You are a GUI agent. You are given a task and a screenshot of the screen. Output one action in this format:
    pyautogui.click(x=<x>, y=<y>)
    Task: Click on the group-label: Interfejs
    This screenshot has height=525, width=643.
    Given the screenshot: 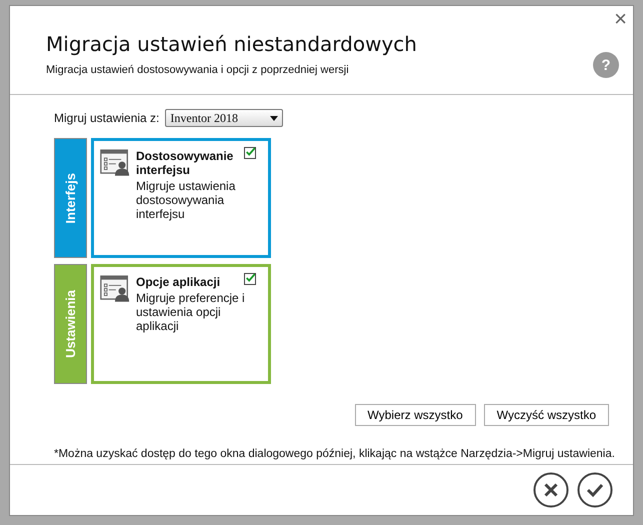 What is the action you would take?
    pyautogui.click(x=70, y=198)
    